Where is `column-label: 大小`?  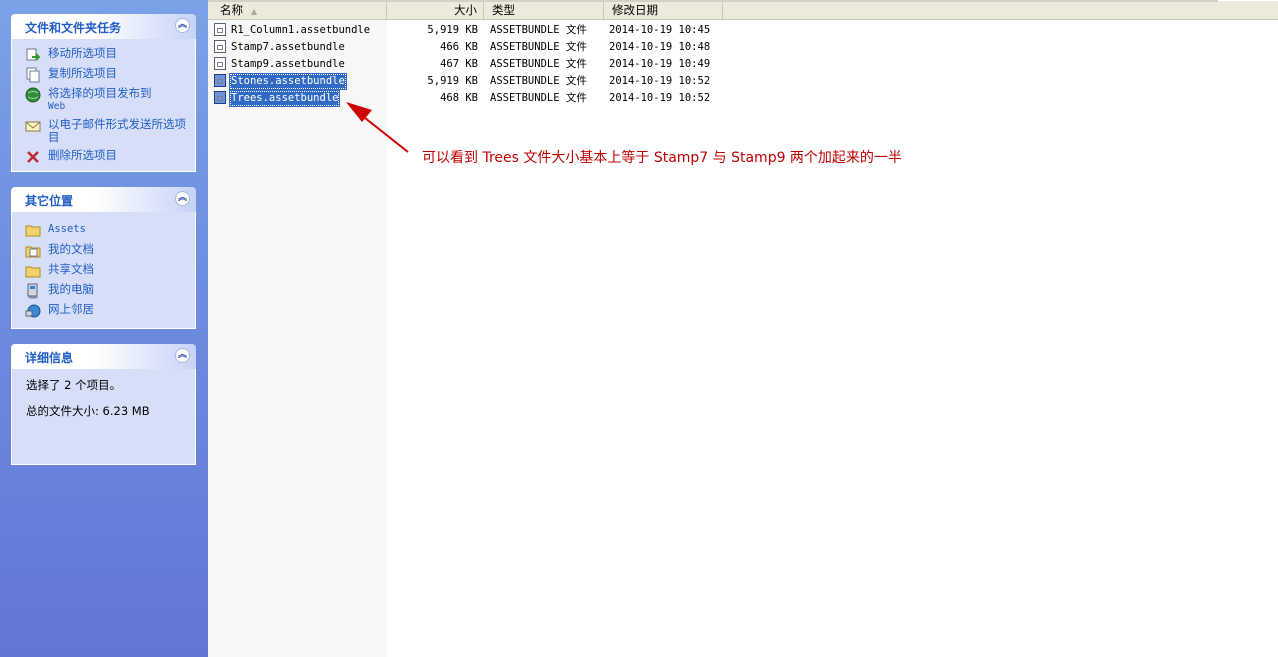
column-label: 大小 is located at coordinates (465, 10).